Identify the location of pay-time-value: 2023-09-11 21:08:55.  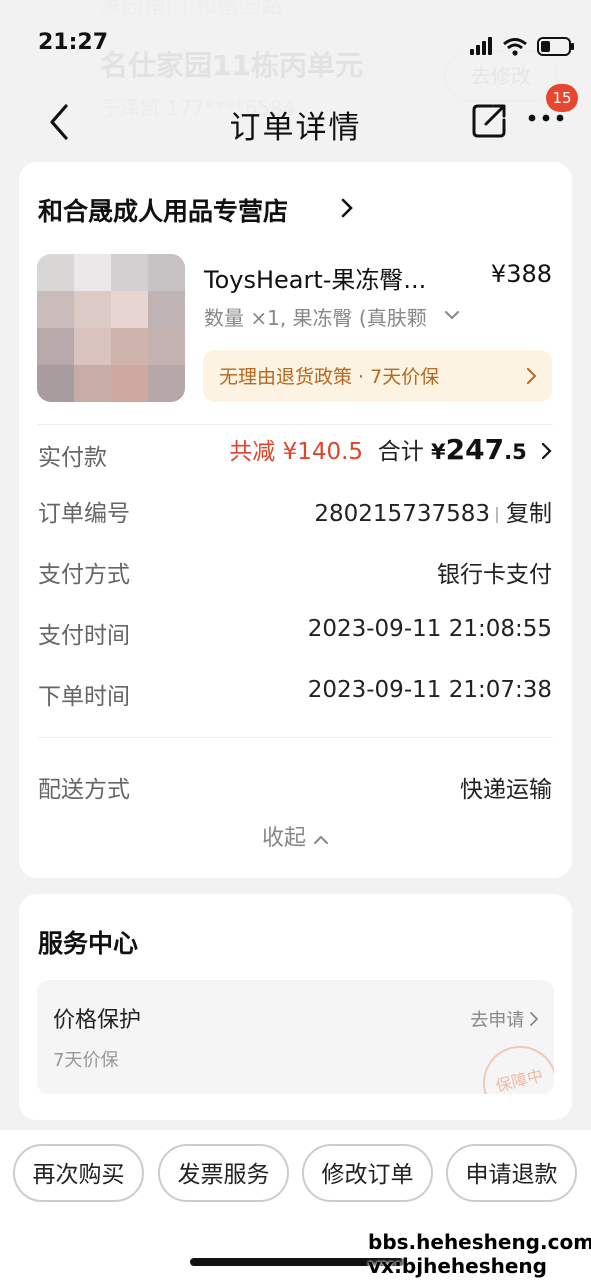
(429, 629).